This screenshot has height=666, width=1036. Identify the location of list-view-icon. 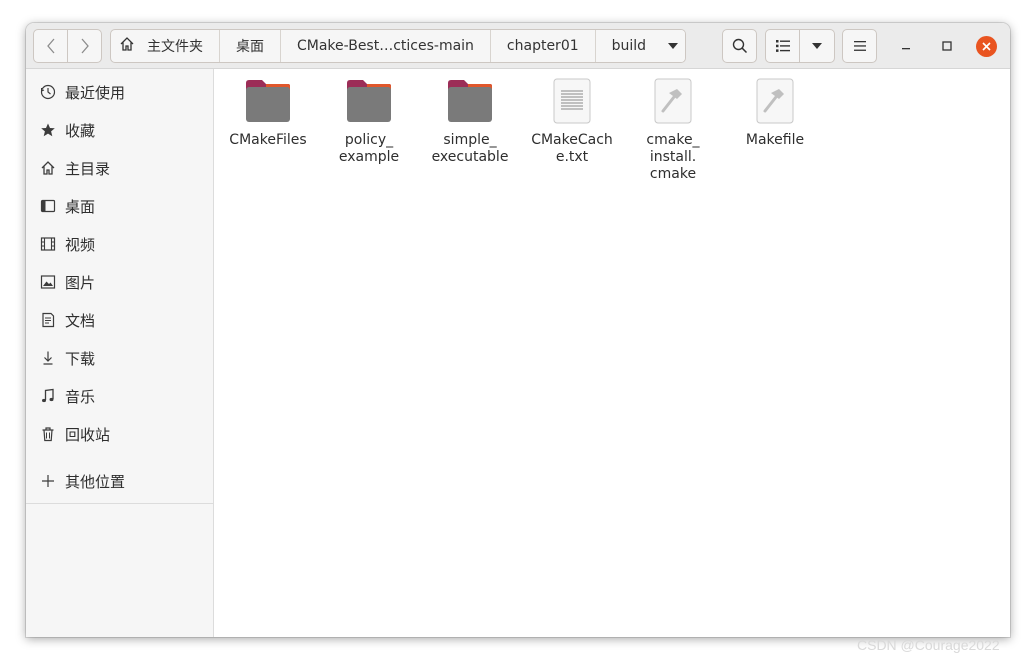
(782, 46).